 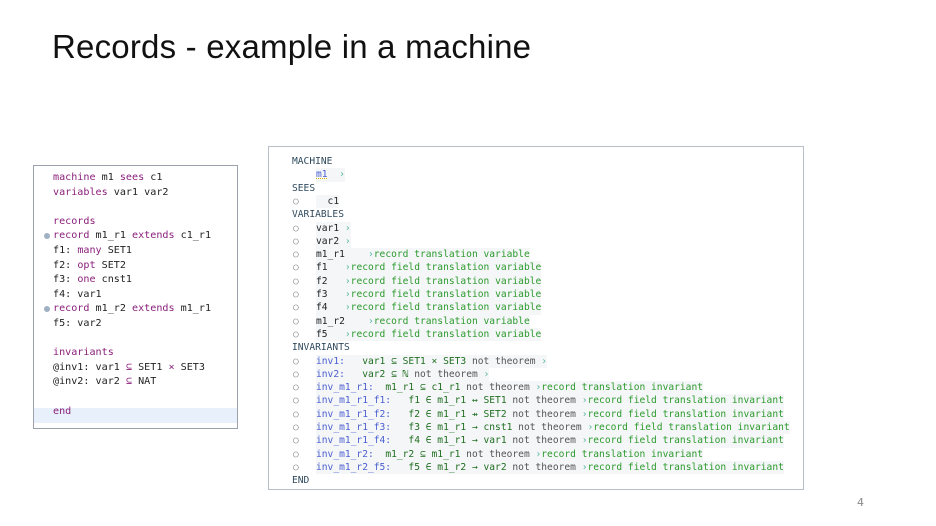 I want to click on translation-row: ○ f5 ›record field translation variable, so click(x=536, y=334).